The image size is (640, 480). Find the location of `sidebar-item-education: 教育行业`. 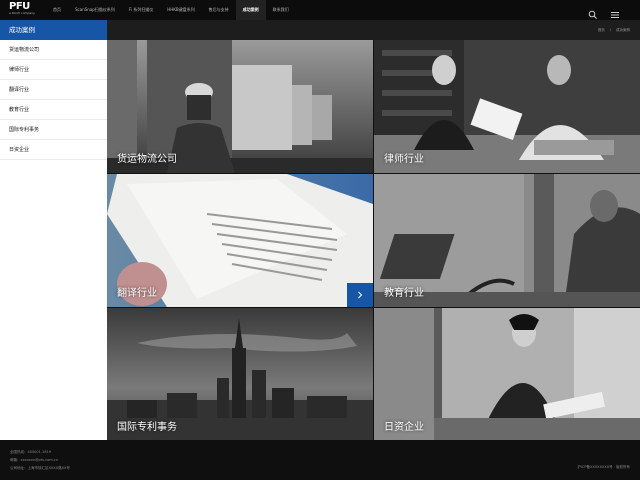

sidebar-item-education: 教育行业 is located at coordinates (53, 110).